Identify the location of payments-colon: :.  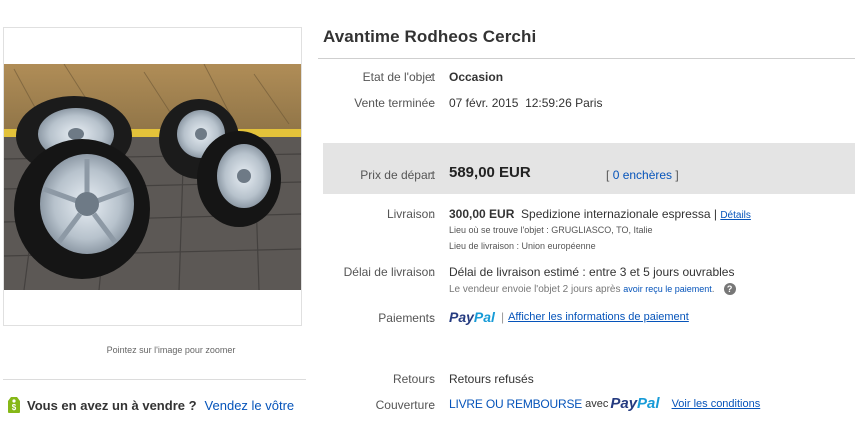
(432, 318).